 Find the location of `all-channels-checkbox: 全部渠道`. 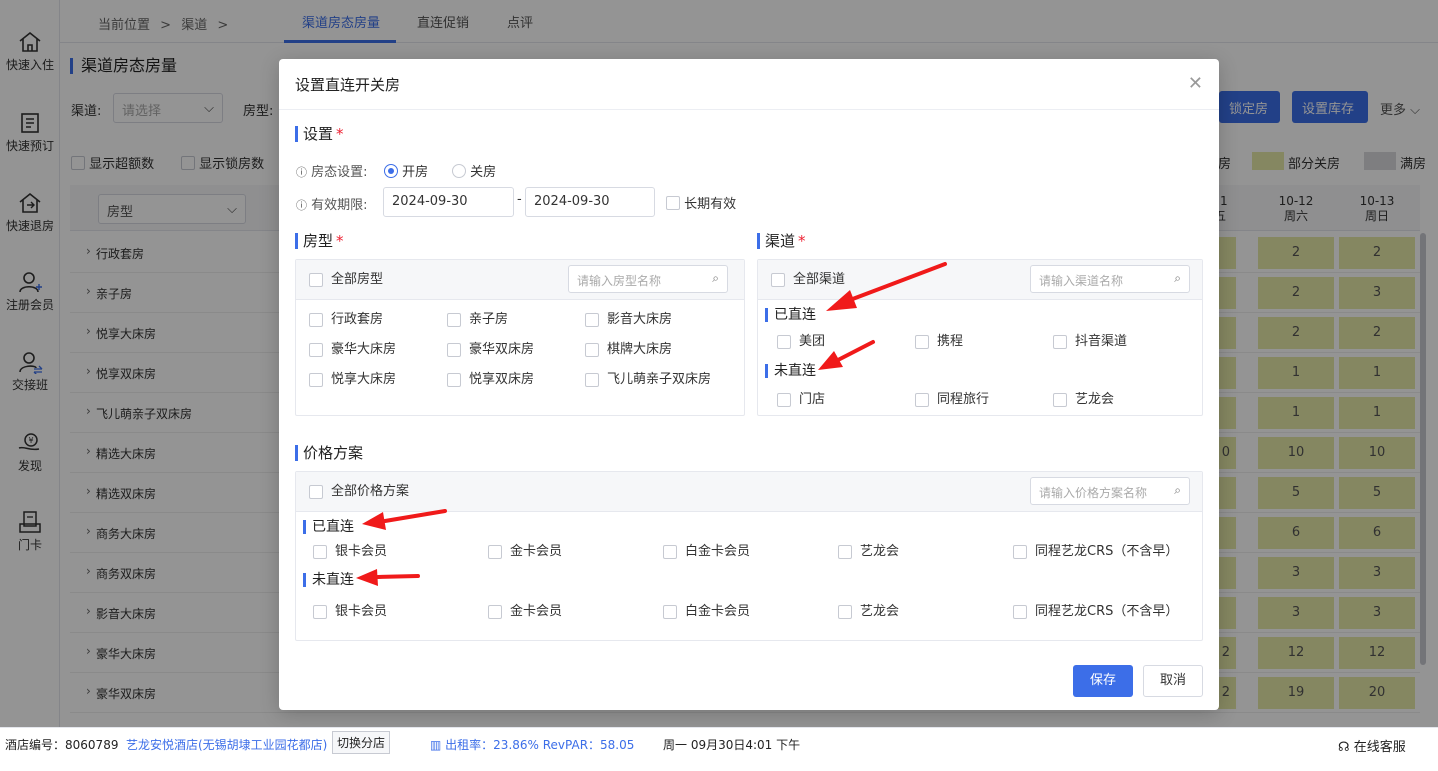

all-channels-checkbox: 全部渠道 is located at coordinates (808, 280).